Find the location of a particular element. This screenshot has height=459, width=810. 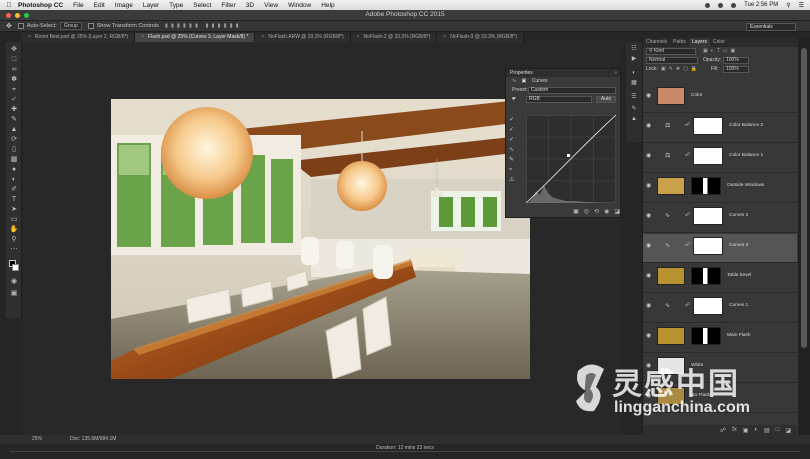

reset-icon: ⟲ is located at coordinates (596, 212).